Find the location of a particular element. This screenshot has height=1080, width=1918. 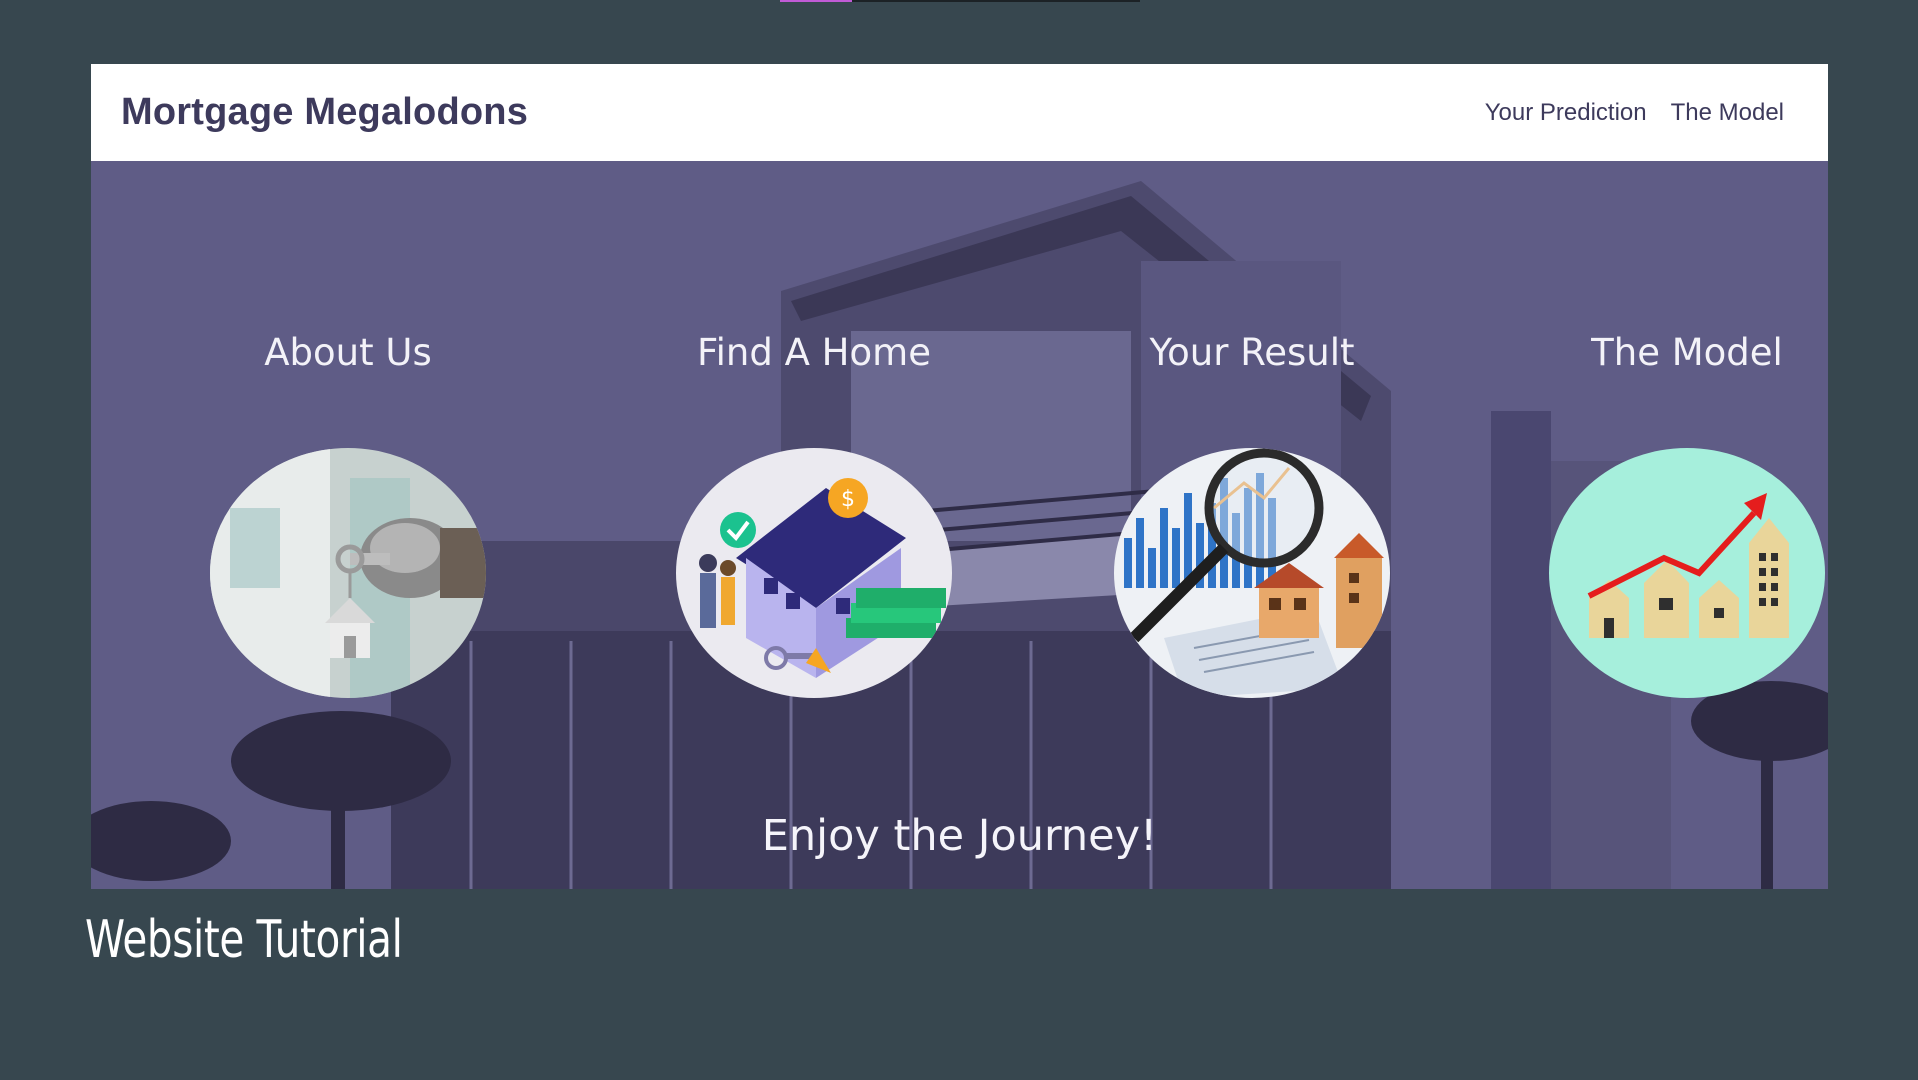

nav-link-the-model: The Model is located at coordinates (1727, 113).